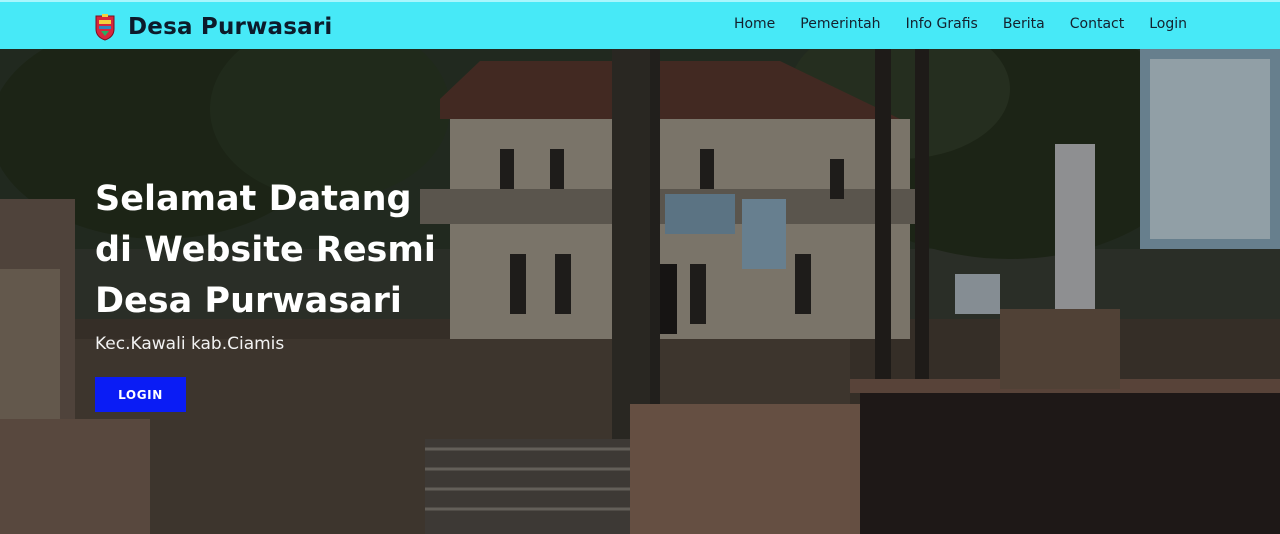  Describe the element at coordinates (265, 250) in the screenshot. I see `hero-title-line-2: di Website Resmi` at that location.